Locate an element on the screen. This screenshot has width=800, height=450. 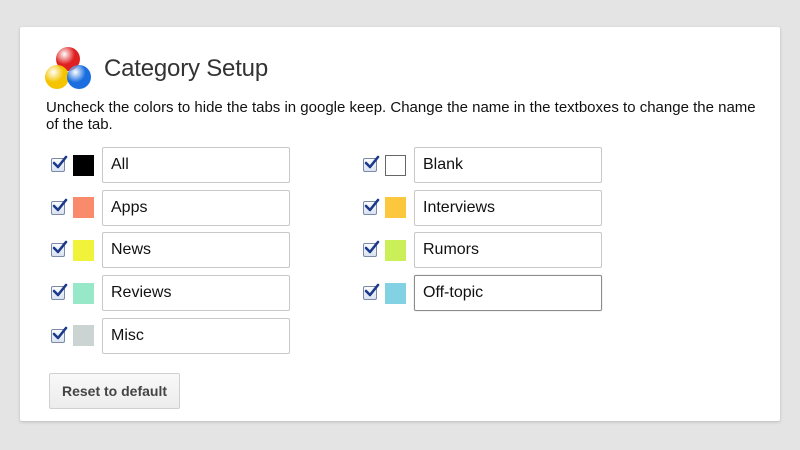
page-title: Category Setup is located at coordinates (186, 68).